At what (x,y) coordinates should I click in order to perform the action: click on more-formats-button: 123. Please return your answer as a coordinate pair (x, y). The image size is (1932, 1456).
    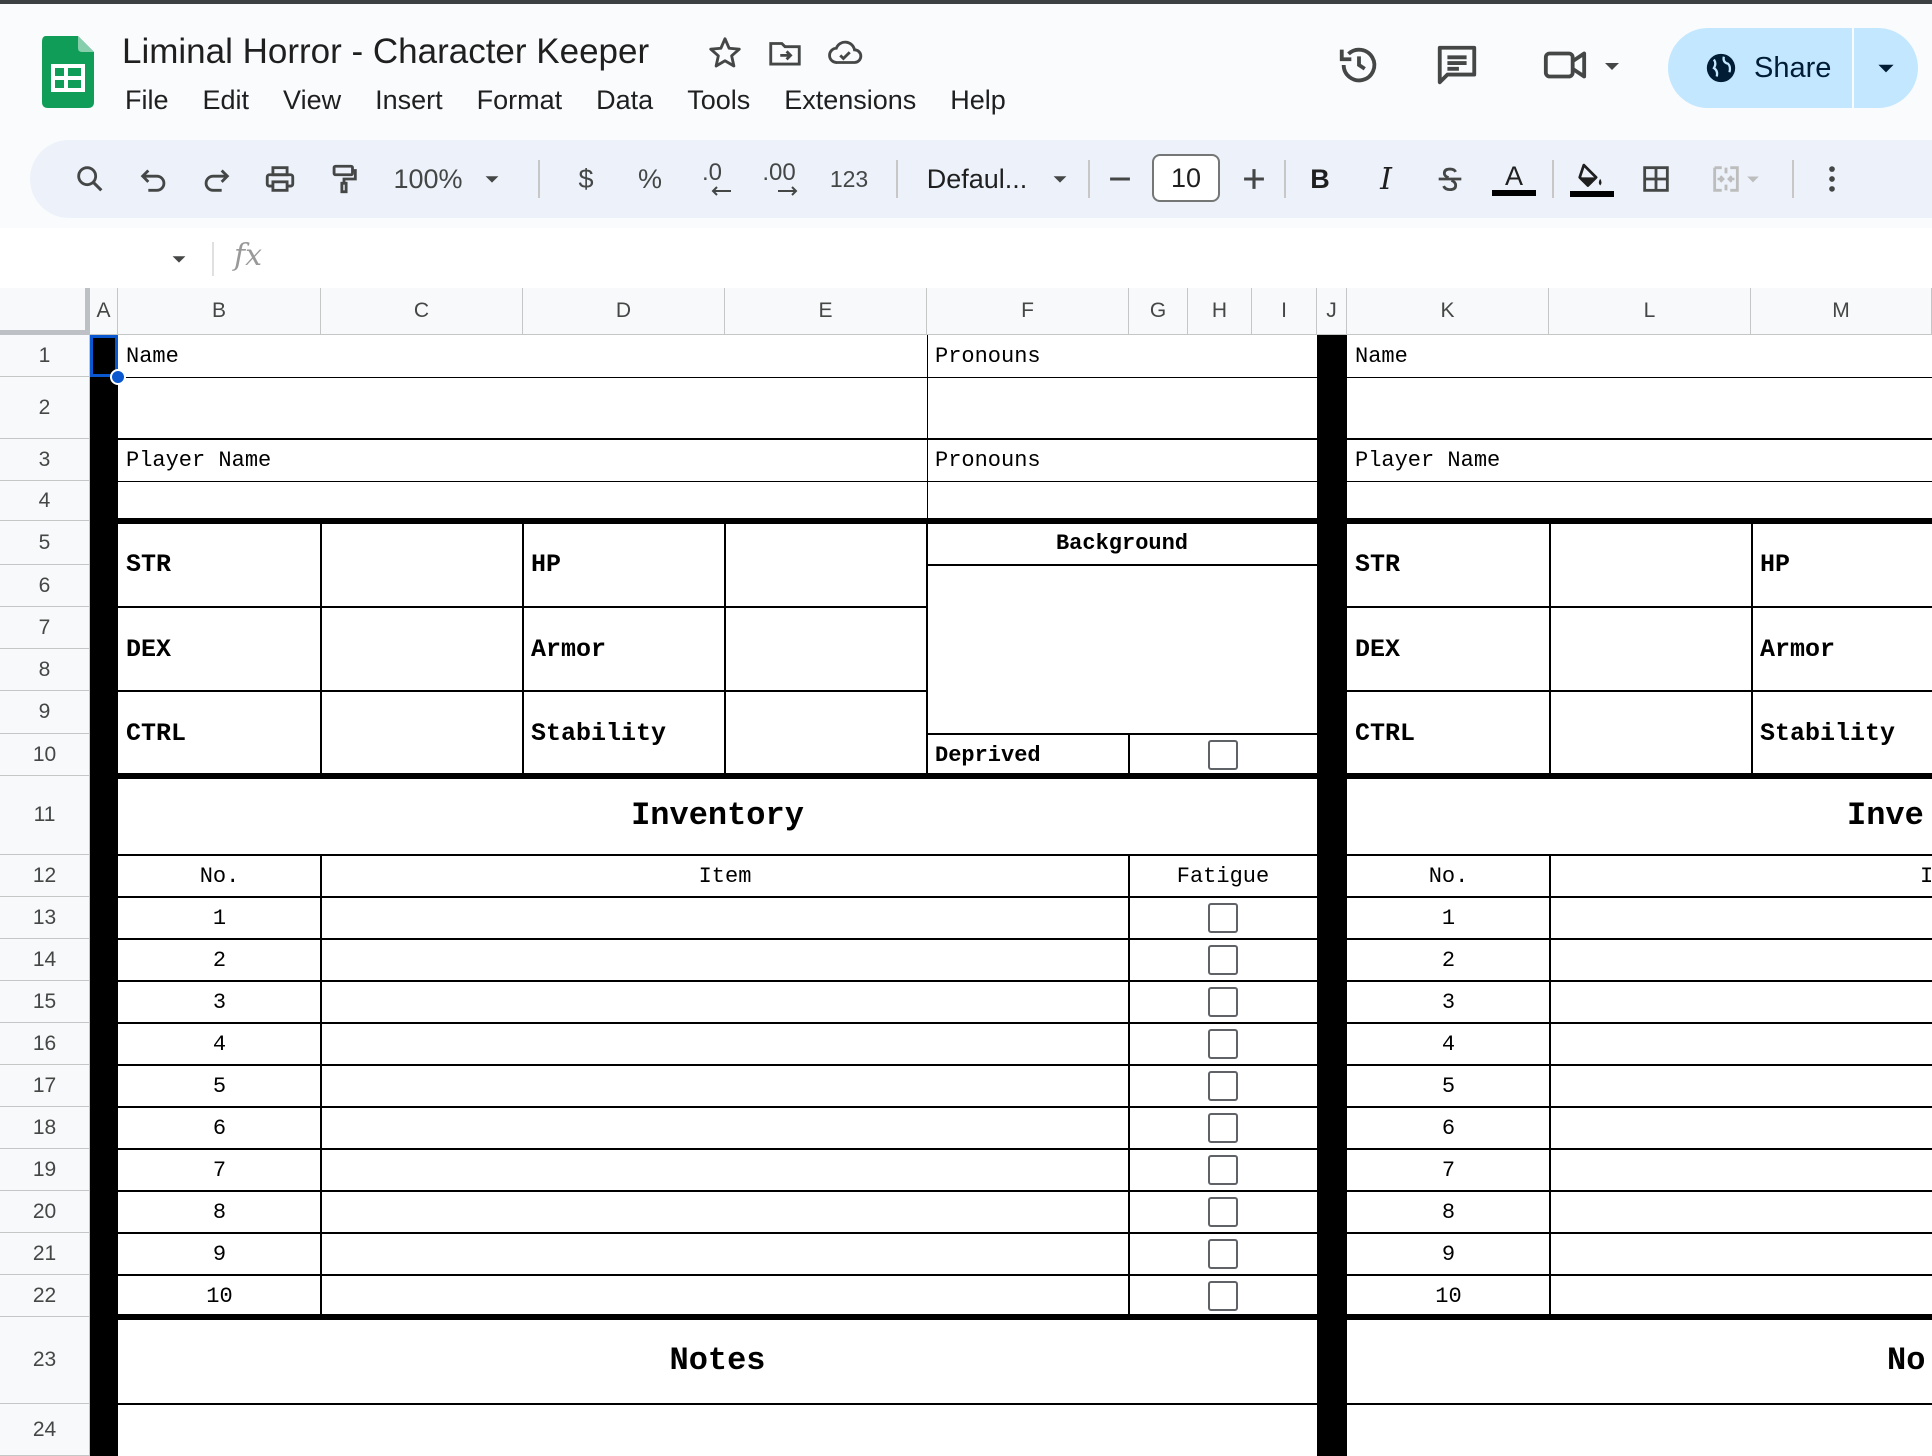
    Looking at the image, I should click on (849, 179).